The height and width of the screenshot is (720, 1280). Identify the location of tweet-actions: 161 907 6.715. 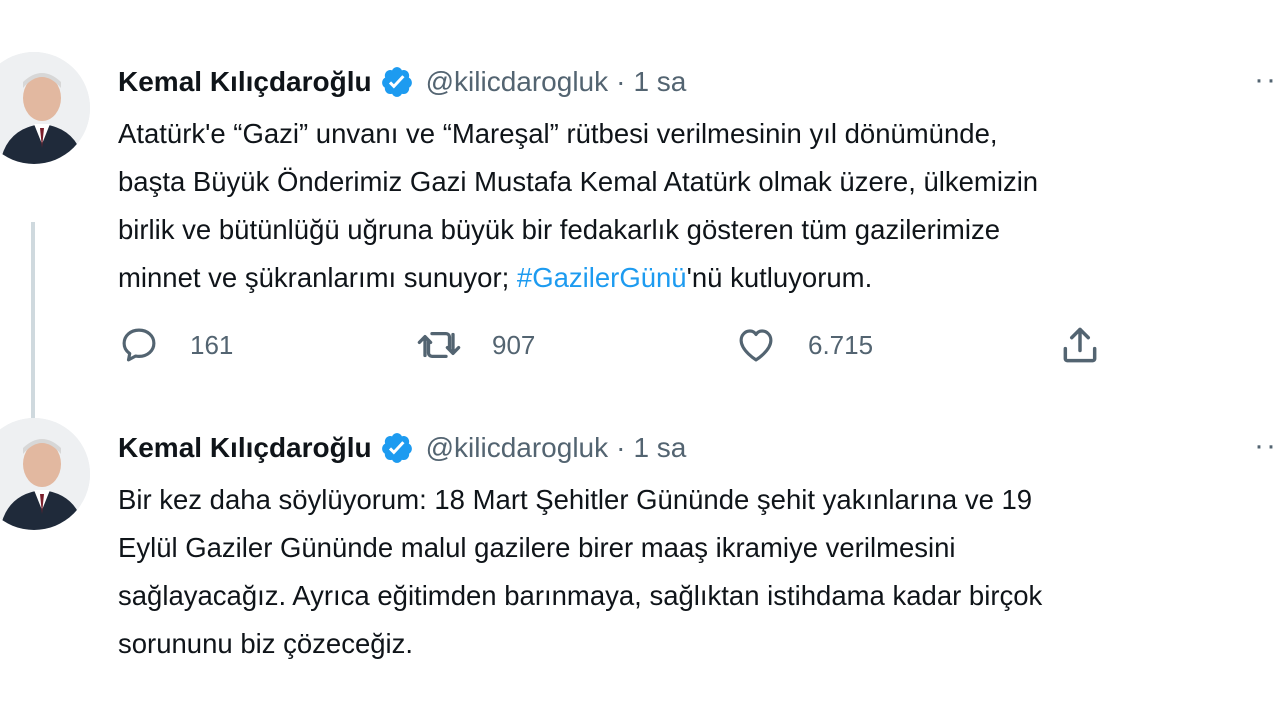
(618, 345).